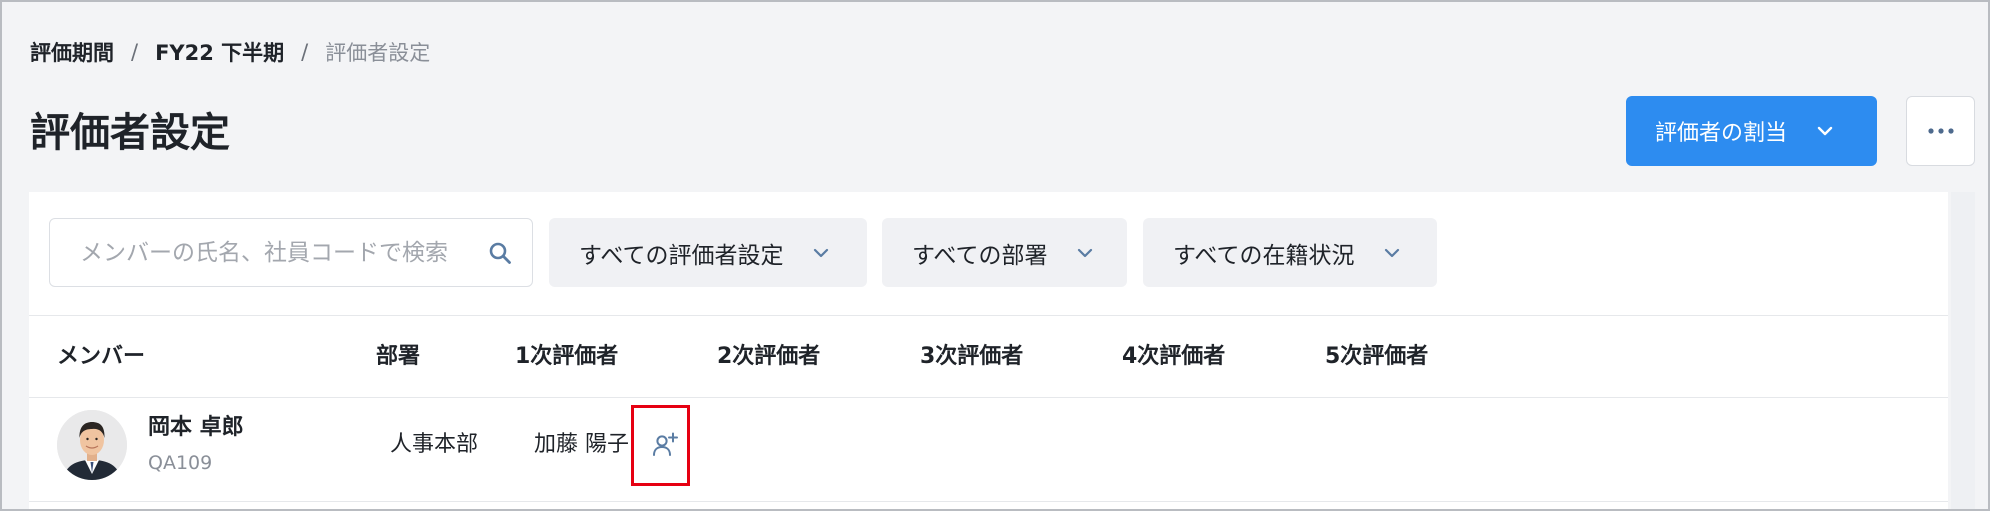 This screenshot has width=1990, height=511. What do you see at coordinates (500, 253) in the screenshot?
I see `search-icon` at bounding box center [500, 253].